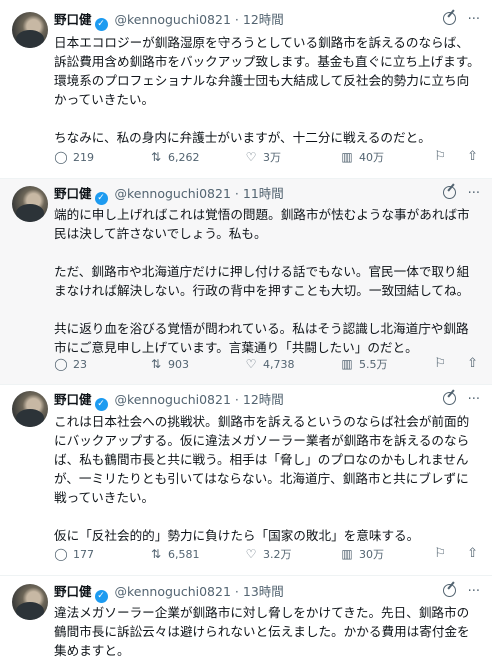  Describe the element at coordinates (371, 554) in the screenshot. I see `view-count: 30万` at that location.